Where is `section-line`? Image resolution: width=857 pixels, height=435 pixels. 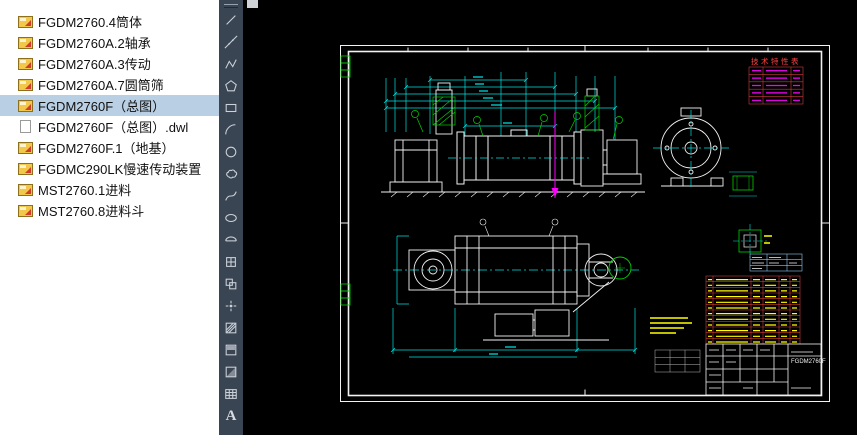
section-line is located at coordinates (555, 155).